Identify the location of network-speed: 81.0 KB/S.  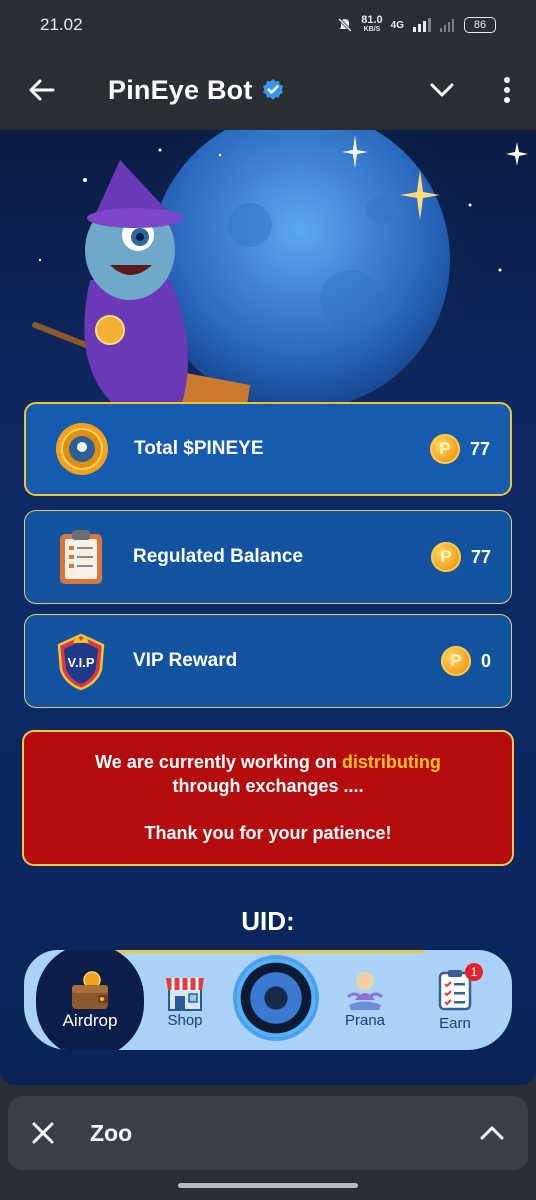
(372, 24).